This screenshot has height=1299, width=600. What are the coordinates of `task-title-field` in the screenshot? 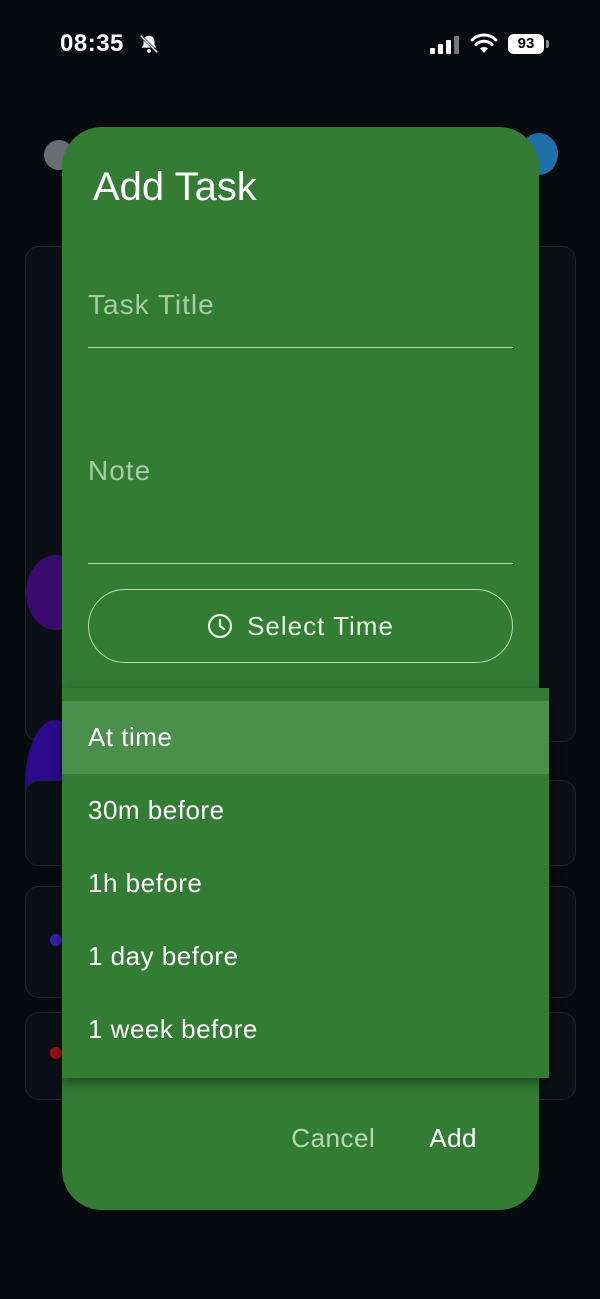 It's located at (300, 312).